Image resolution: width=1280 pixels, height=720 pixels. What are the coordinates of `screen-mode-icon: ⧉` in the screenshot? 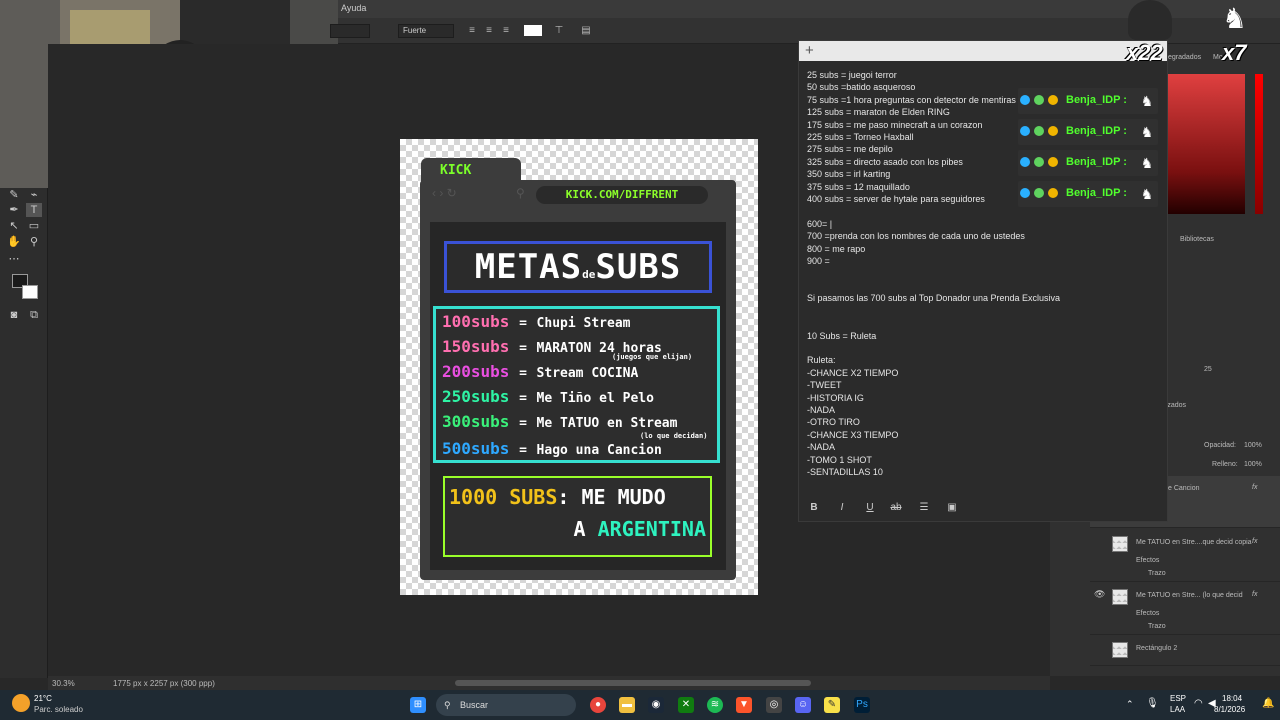 It's located at (34, 315).